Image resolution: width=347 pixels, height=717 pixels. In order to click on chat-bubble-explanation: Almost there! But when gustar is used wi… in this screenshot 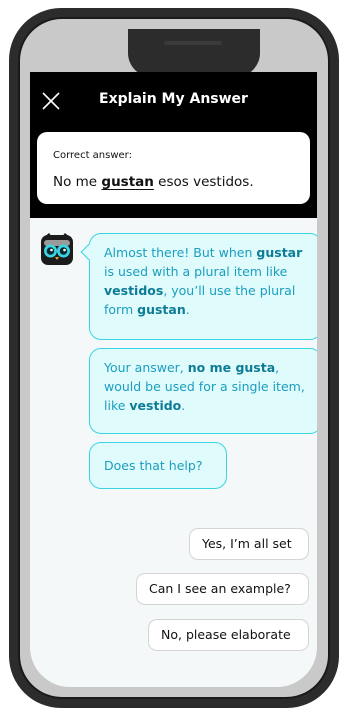, I will do `click(198, 286)`.